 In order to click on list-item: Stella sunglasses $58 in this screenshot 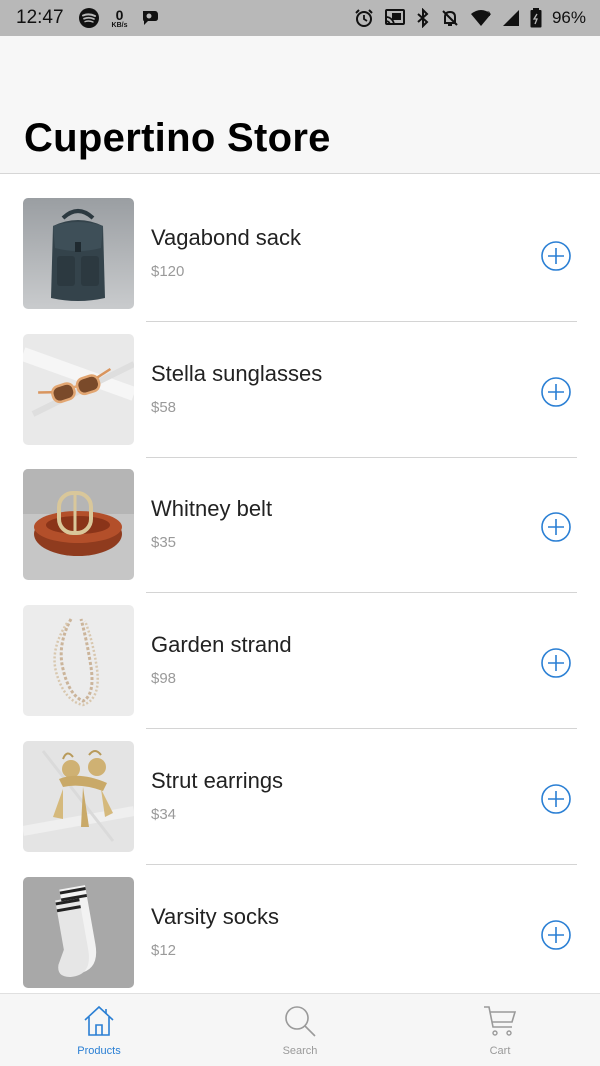, I will do `click(300, 384)`.